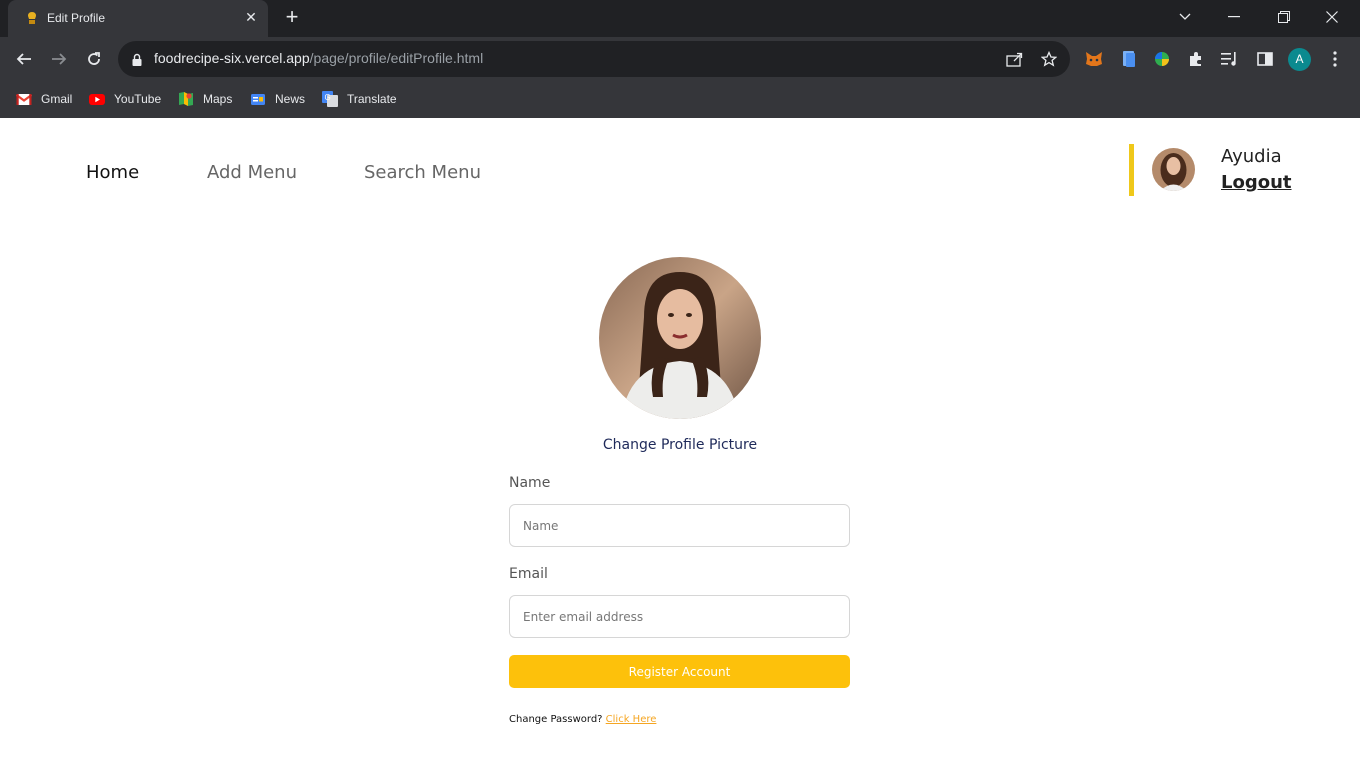  Describe the element at coordinates (125, 99) in the screenshot. I see `bookmark-youtube: YouTube` at that location.